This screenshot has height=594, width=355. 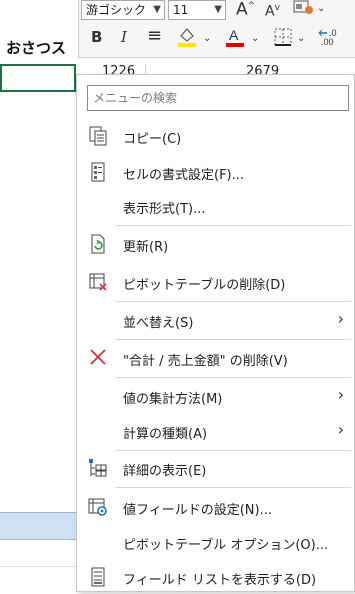 I want to click on bold-button: B, so click(x=96, y=37).